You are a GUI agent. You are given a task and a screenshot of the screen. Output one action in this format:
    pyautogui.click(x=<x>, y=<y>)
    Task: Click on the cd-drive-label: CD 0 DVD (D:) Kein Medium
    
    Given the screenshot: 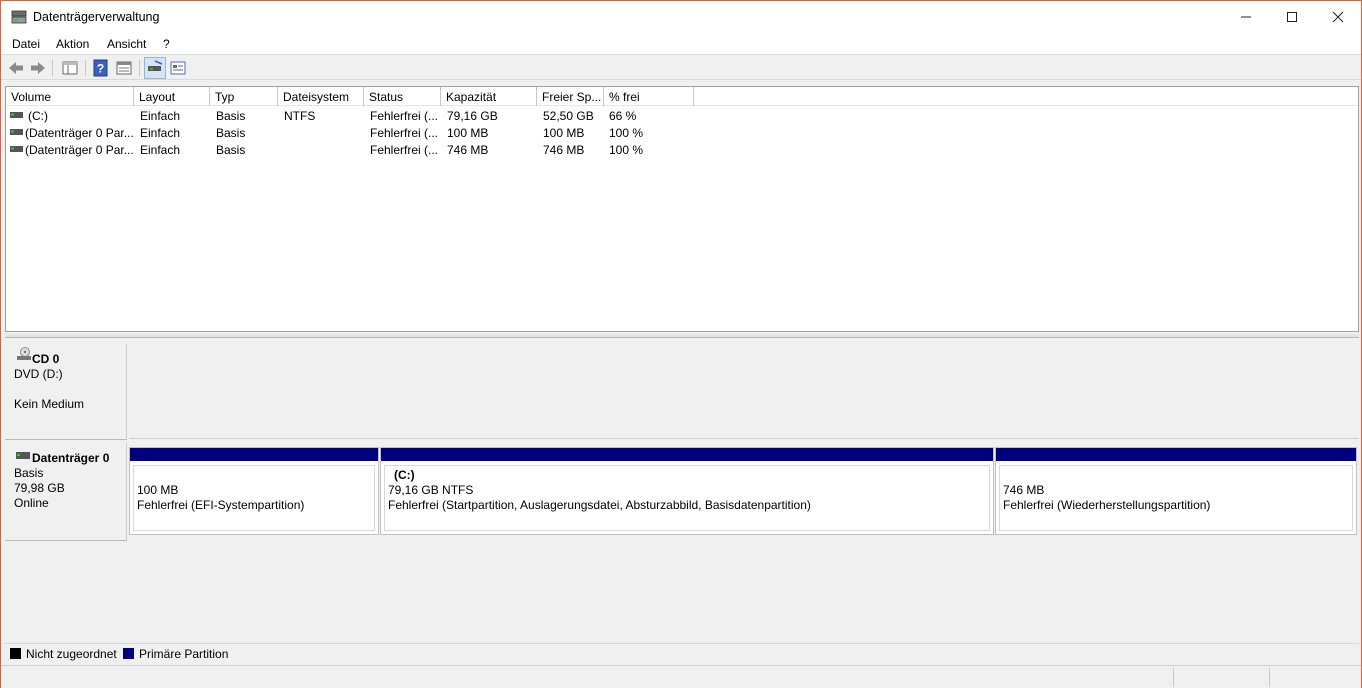 What is the action you would take?
    pyautogui.click(x=66, y=392)
    